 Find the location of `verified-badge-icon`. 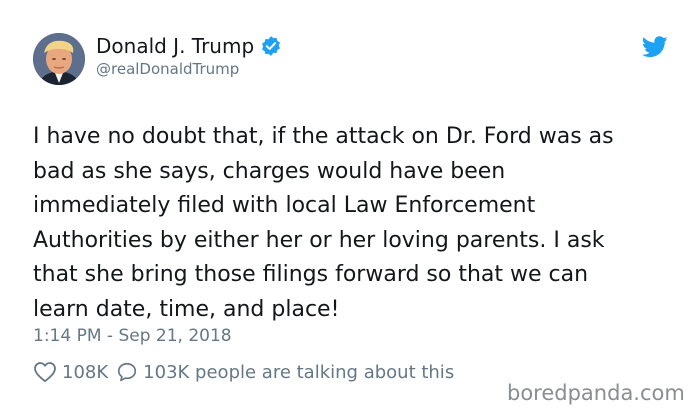

verified-badge-icon is located at coordinates (271, 46).